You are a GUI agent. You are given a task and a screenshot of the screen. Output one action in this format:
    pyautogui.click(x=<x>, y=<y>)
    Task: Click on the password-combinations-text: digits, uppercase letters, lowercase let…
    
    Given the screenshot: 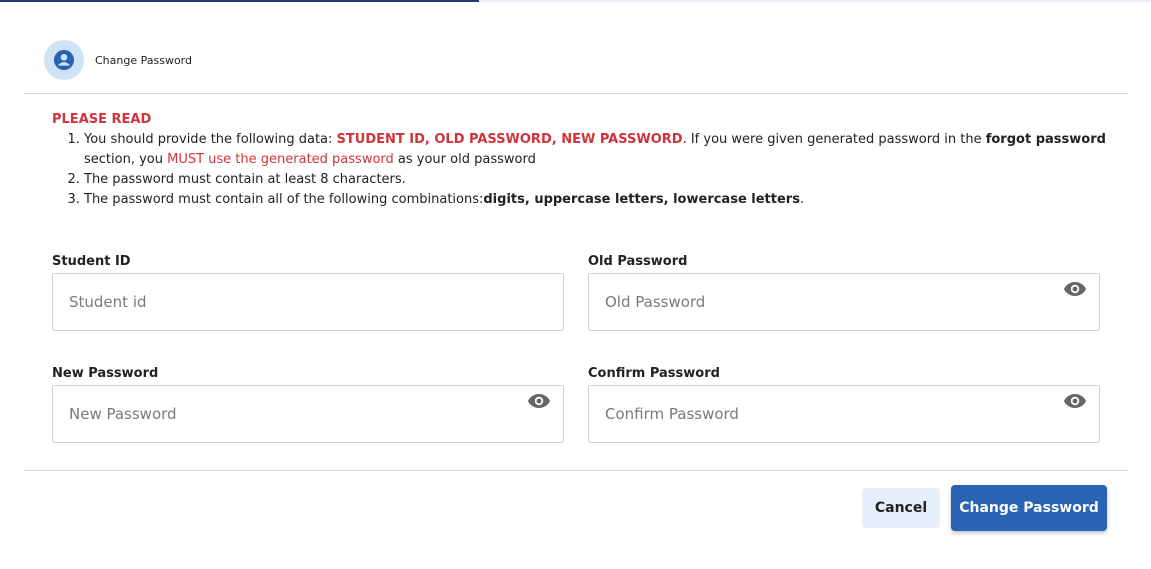 What is the action you would take?
    pyautogui.click(x=641, y=199)
    